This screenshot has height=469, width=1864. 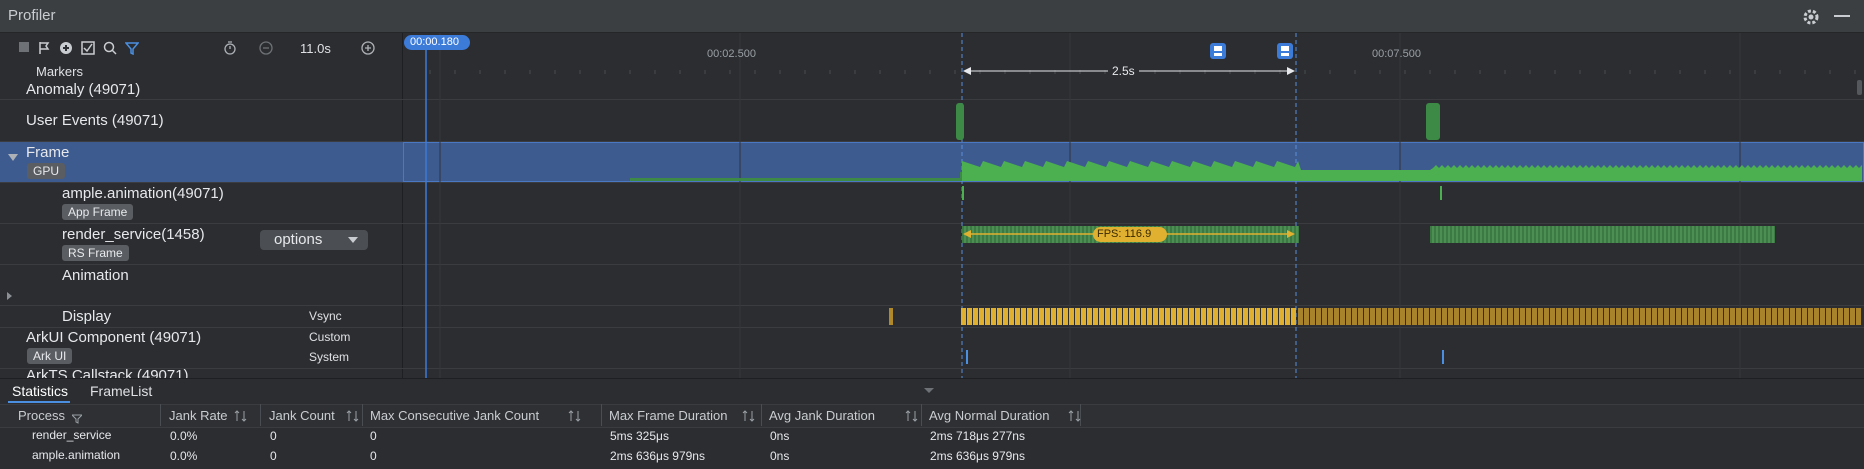 I want to click on filter-icon, so click(x=132, y=49).